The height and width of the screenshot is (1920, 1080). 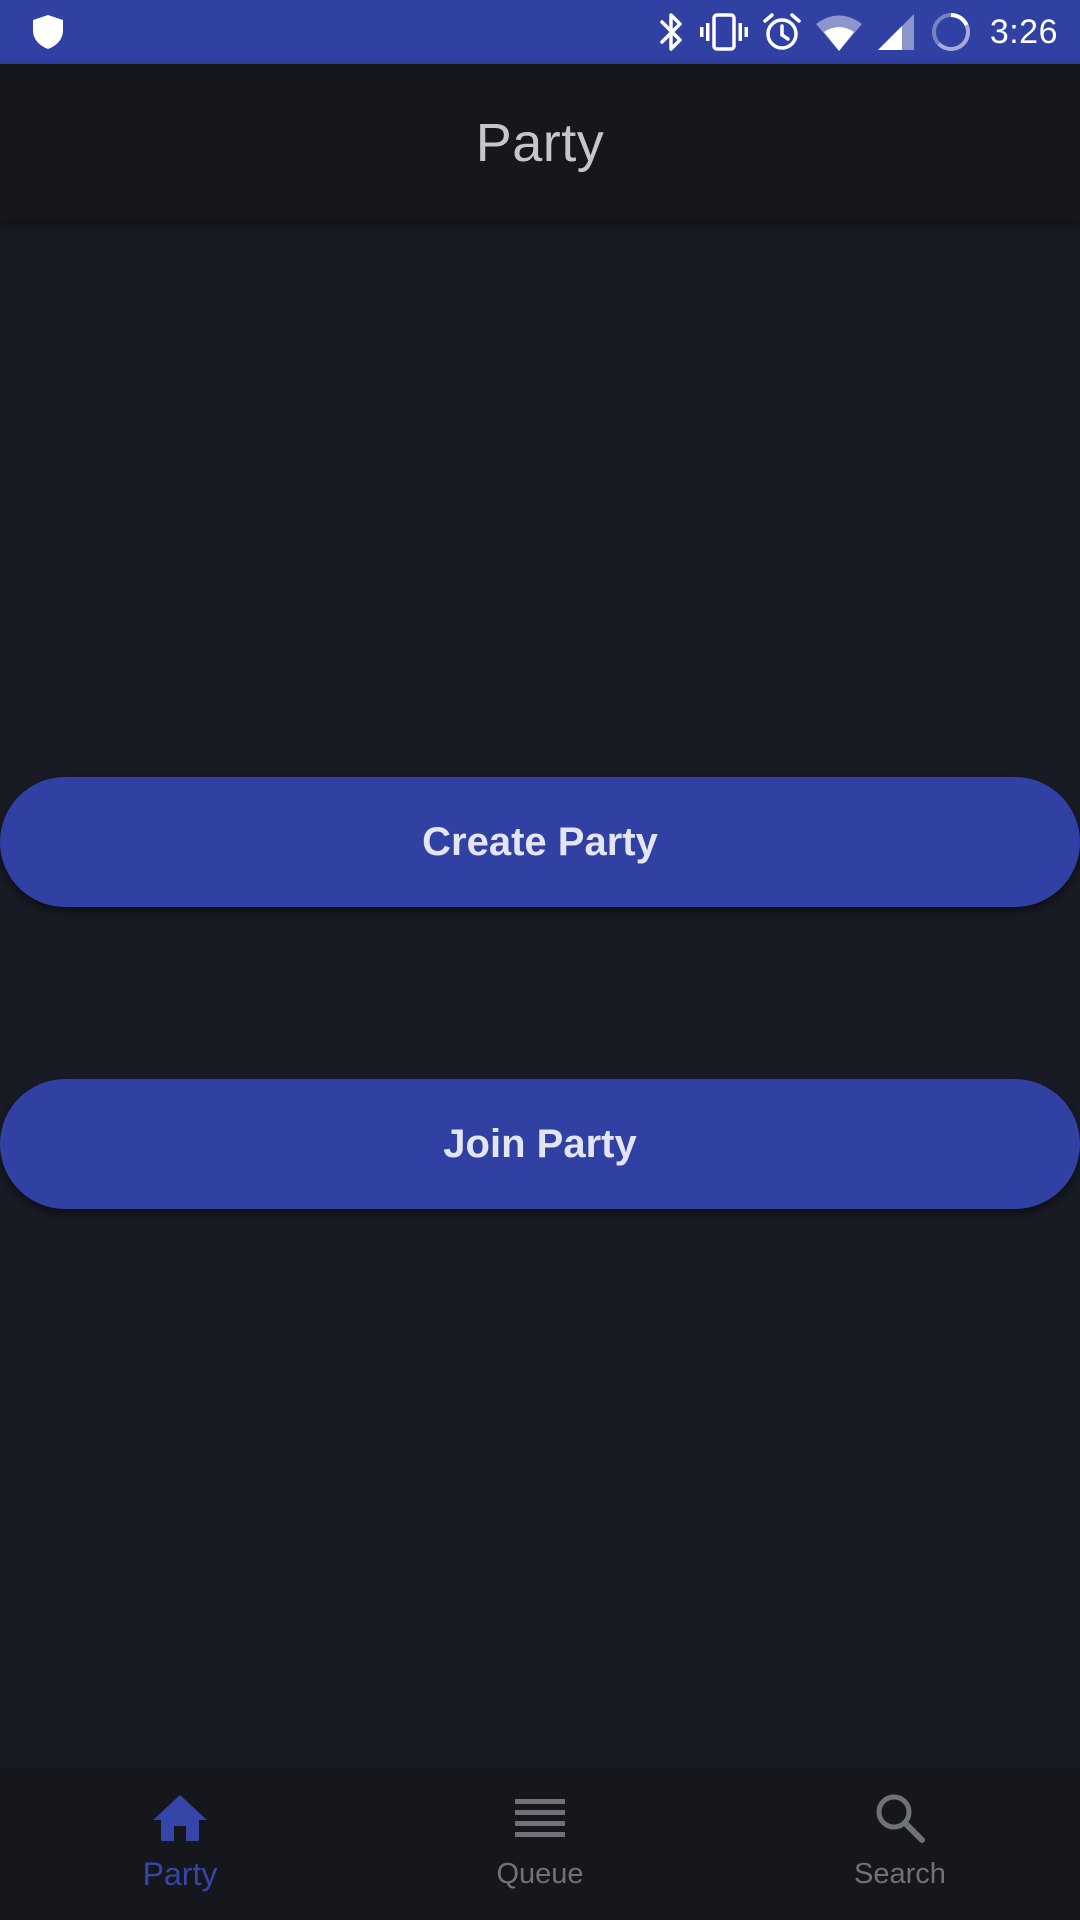 What do you see at coordinates (540, 1144) in the screenshot?
I see `join-party-button: Join Party` at bounding box center [540, 1144].